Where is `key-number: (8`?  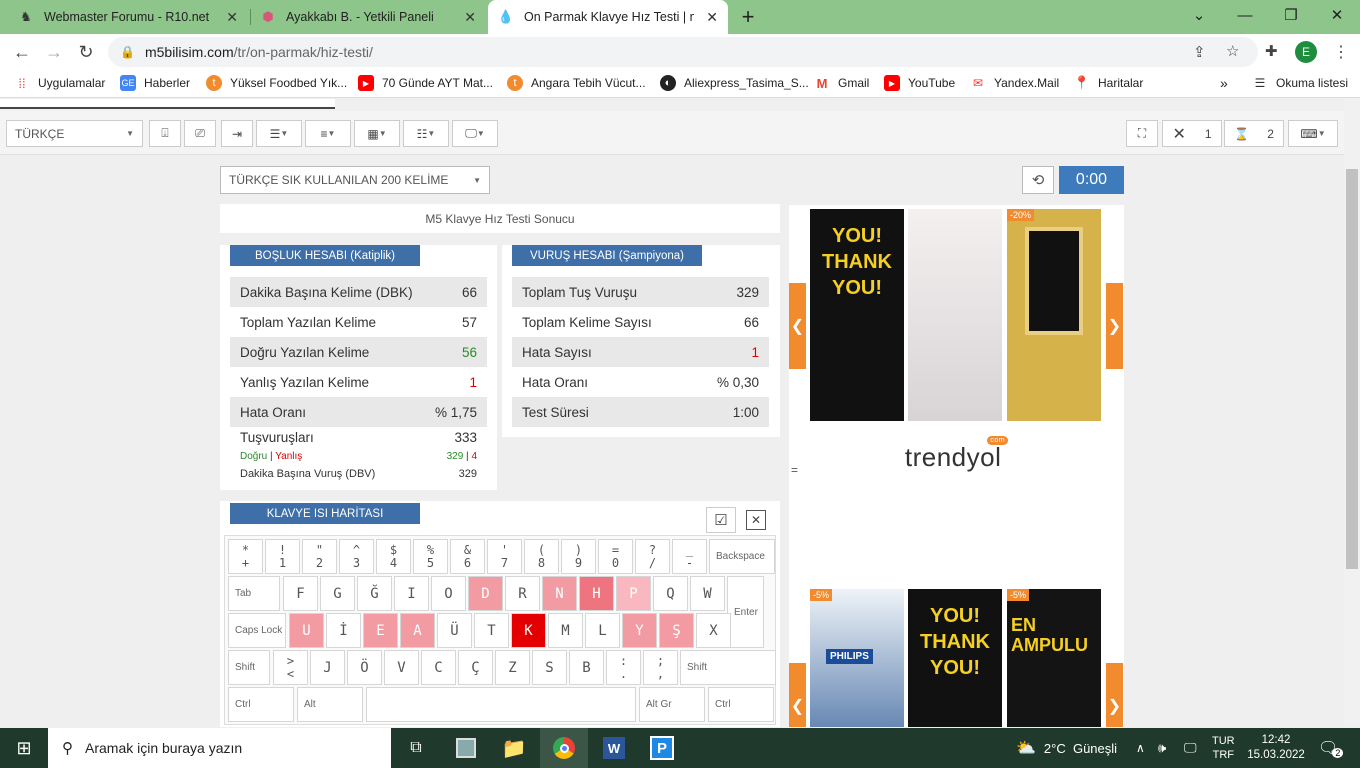
key-number: (8 is located at coordinates (541, 556).